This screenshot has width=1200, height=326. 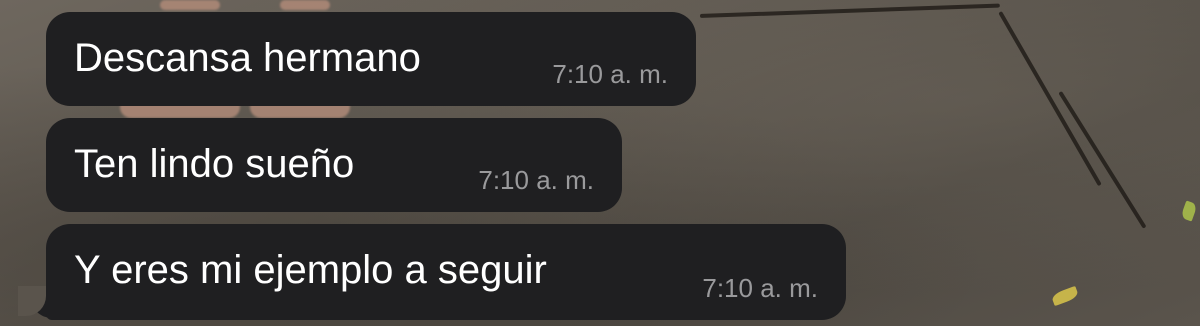 What do you see at coordinates (214, 164) in the screenshot?
I see `message-text: Ten lindo sueño` at bounding box center [214, 164].